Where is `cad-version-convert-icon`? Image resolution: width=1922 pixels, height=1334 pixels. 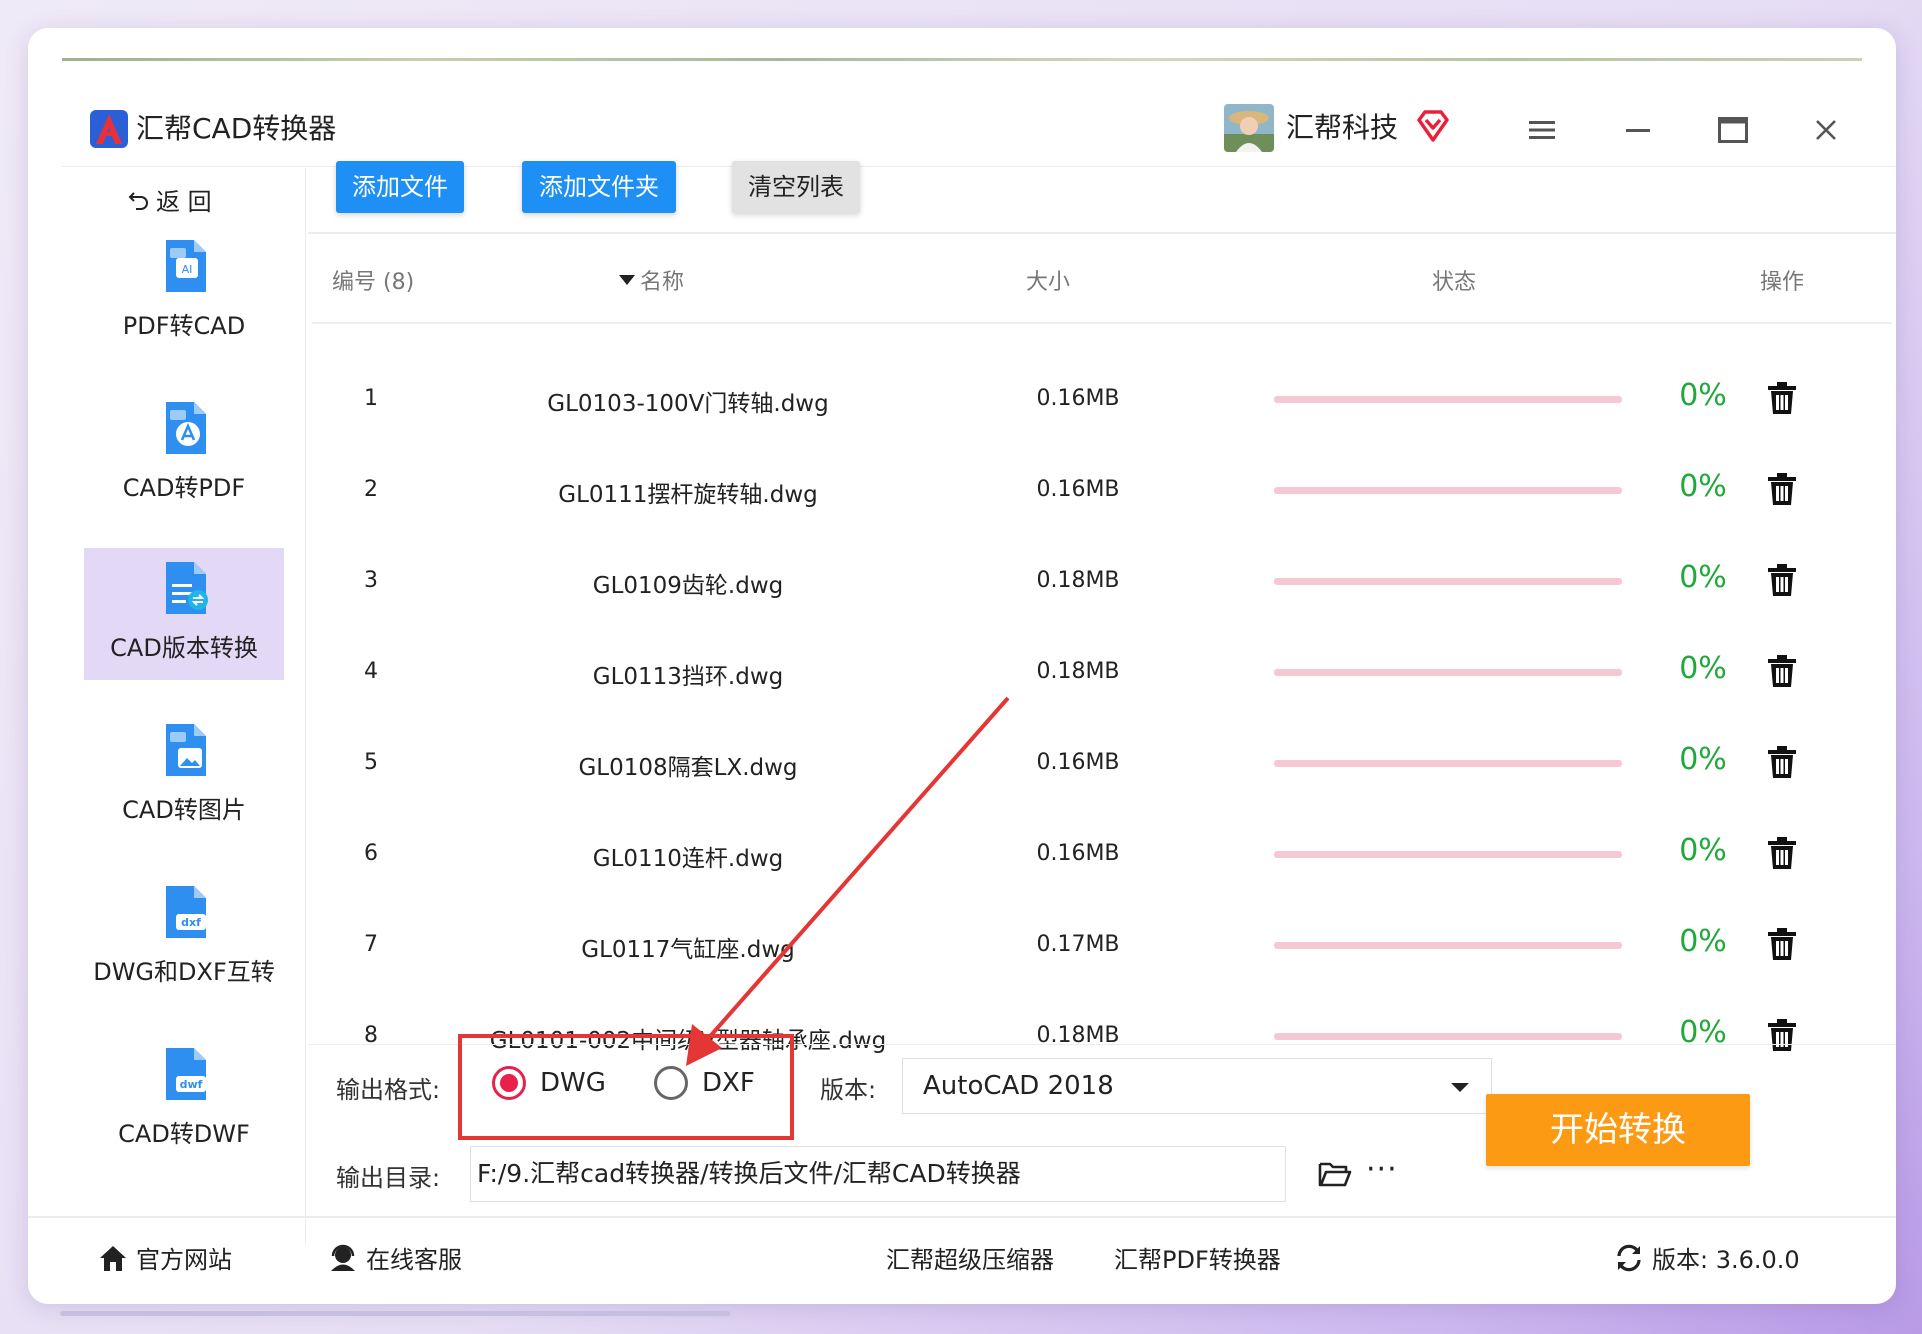
cad-version-convert-icon is located at coordinates (187, 588).